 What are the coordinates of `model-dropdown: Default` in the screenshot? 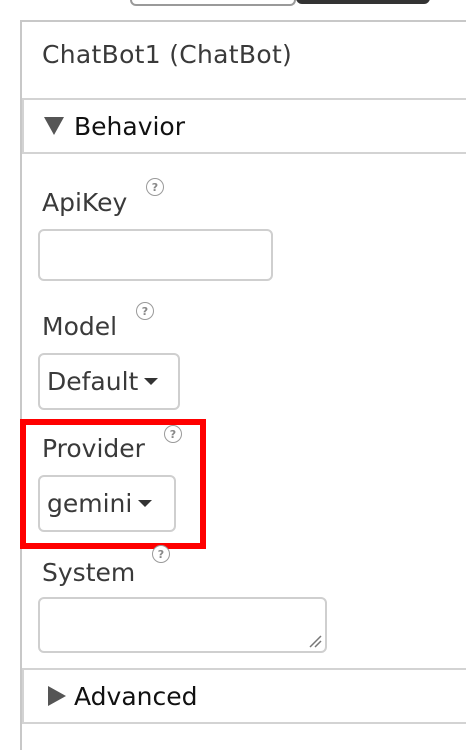 It's located at (109, 381).